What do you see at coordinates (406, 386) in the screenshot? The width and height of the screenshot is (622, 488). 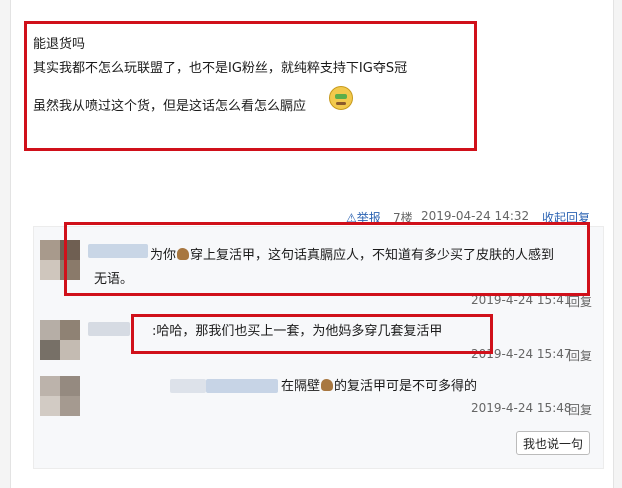 I see `reply-text-3-part-b: 的复活甲可是不可多得的` at bounding box center [406, 386].